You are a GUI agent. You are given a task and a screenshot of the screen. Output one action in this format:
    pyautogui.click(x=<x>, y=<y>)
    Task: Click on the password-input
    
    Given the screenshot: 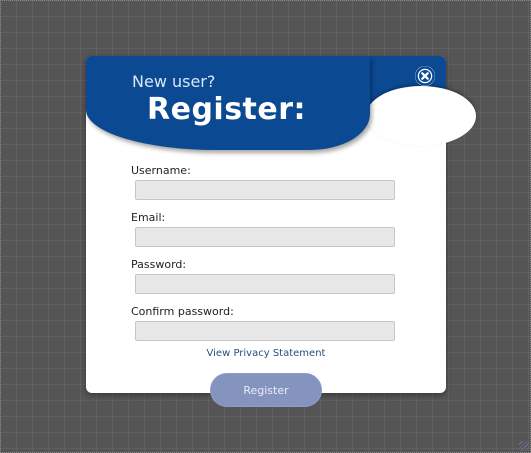 What is the action you would take?
    pyautogui.click(x=265, y=284)
    